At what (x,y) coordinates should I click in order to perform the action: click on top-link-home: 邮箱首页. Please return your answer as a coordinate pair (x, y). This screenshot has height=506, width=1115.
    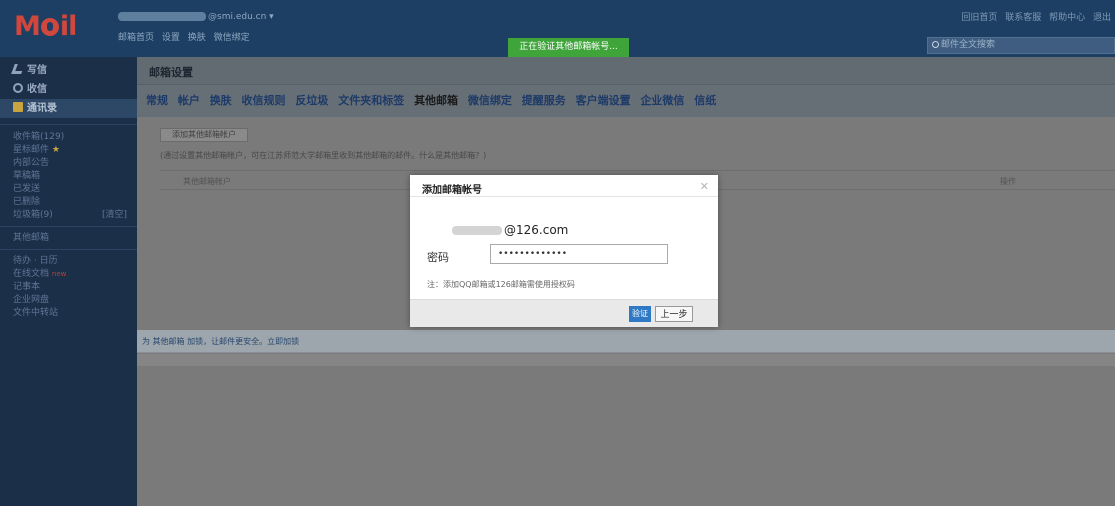
    Looking at the image, I should click on (136, 38).